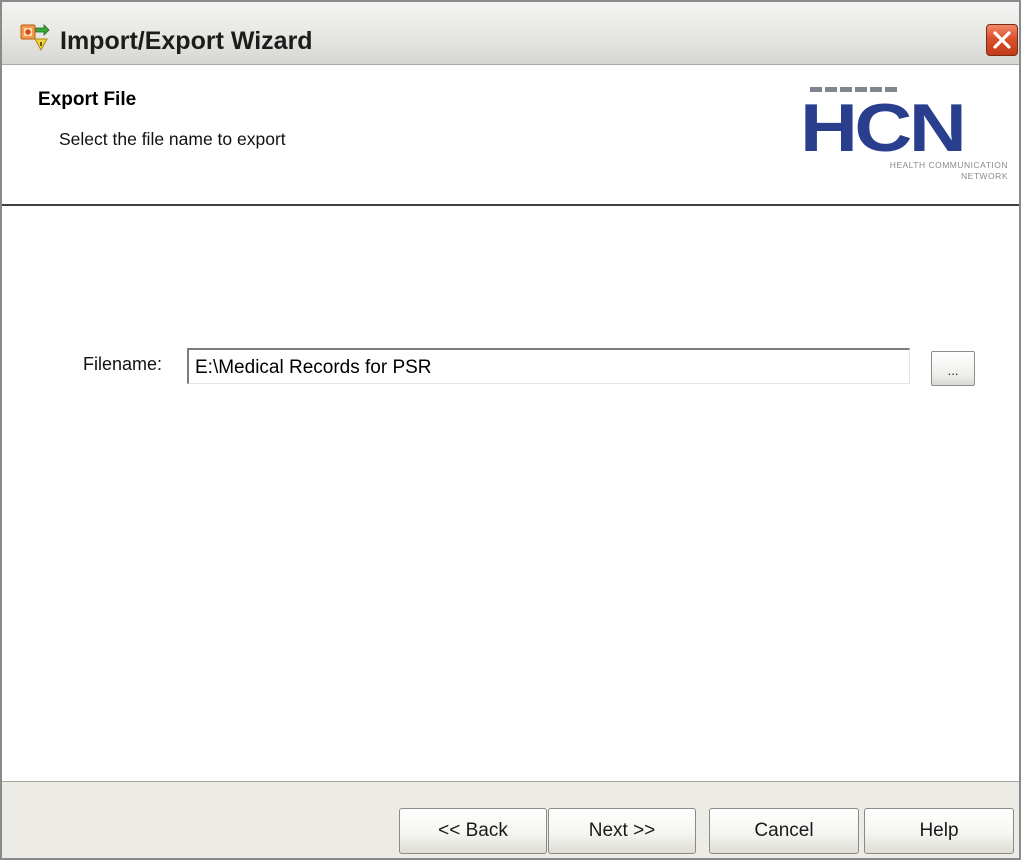  What do you see at coordinates (948, 165) in the screenshot?
I see `logo-tagline: HEALTH COMMUNICATION` at bounding box center [948, 165].